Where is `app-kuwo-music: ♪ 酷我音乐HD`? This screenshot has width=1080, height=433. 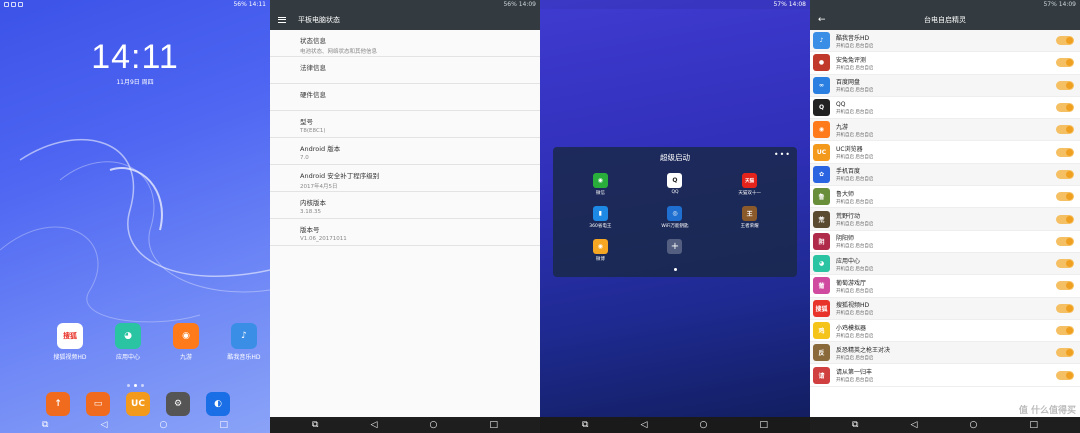
app-kuwo-music: ♪ 酷我音乐HD is located at coordinates (244, 342).